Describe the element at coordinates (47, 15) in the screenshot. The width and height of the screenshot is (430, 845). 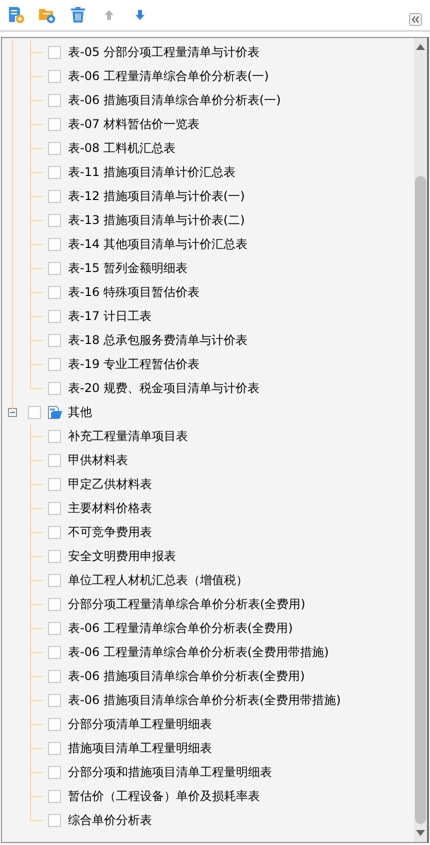
I see `add-folder-icon` at that location.